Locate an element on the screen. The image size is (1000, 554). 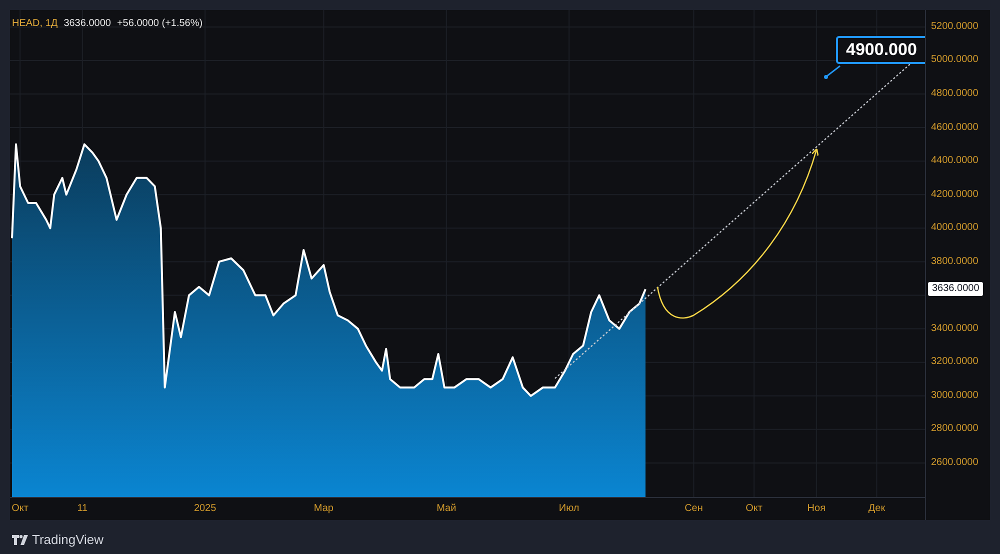
y-axis-label: 2800.0000 is located at coordinates (954, 429).